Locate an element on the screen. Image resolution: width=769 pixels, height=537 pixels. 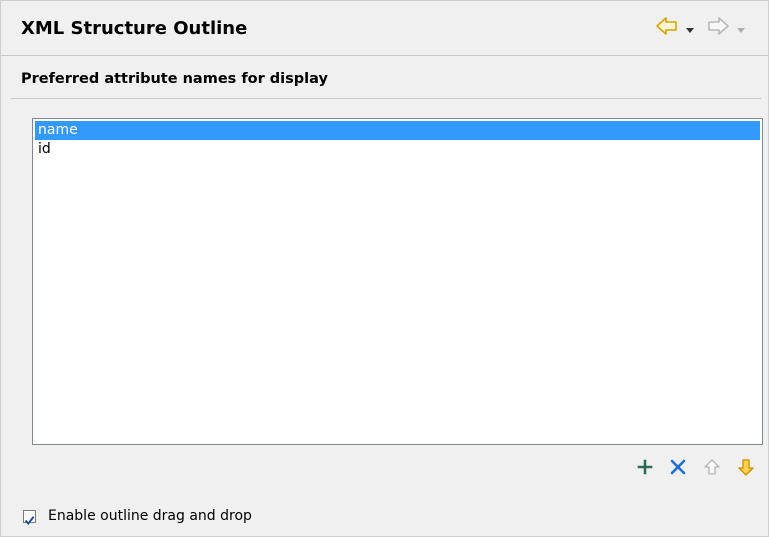
drag-drop-checkbox is located at coordinates (29, 518).